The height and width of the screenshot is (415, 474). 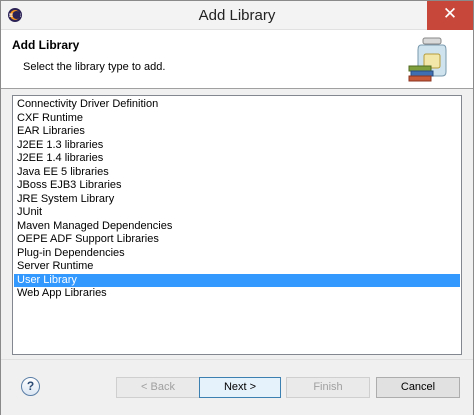 I want to click on list-item-selected: User Library, so click(x=237, y=280).